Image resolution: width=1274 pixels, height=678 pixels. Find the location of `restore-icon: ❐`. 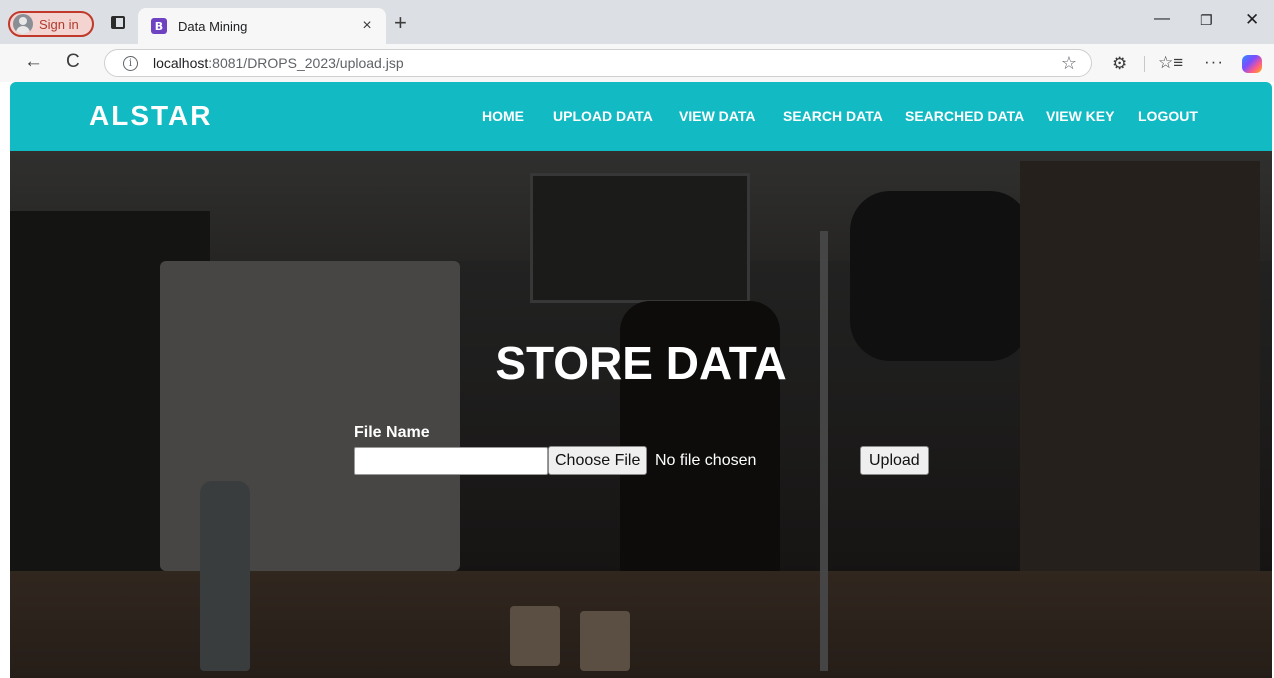

restore-icon: ❐ is located at coordinates (1206, 20).